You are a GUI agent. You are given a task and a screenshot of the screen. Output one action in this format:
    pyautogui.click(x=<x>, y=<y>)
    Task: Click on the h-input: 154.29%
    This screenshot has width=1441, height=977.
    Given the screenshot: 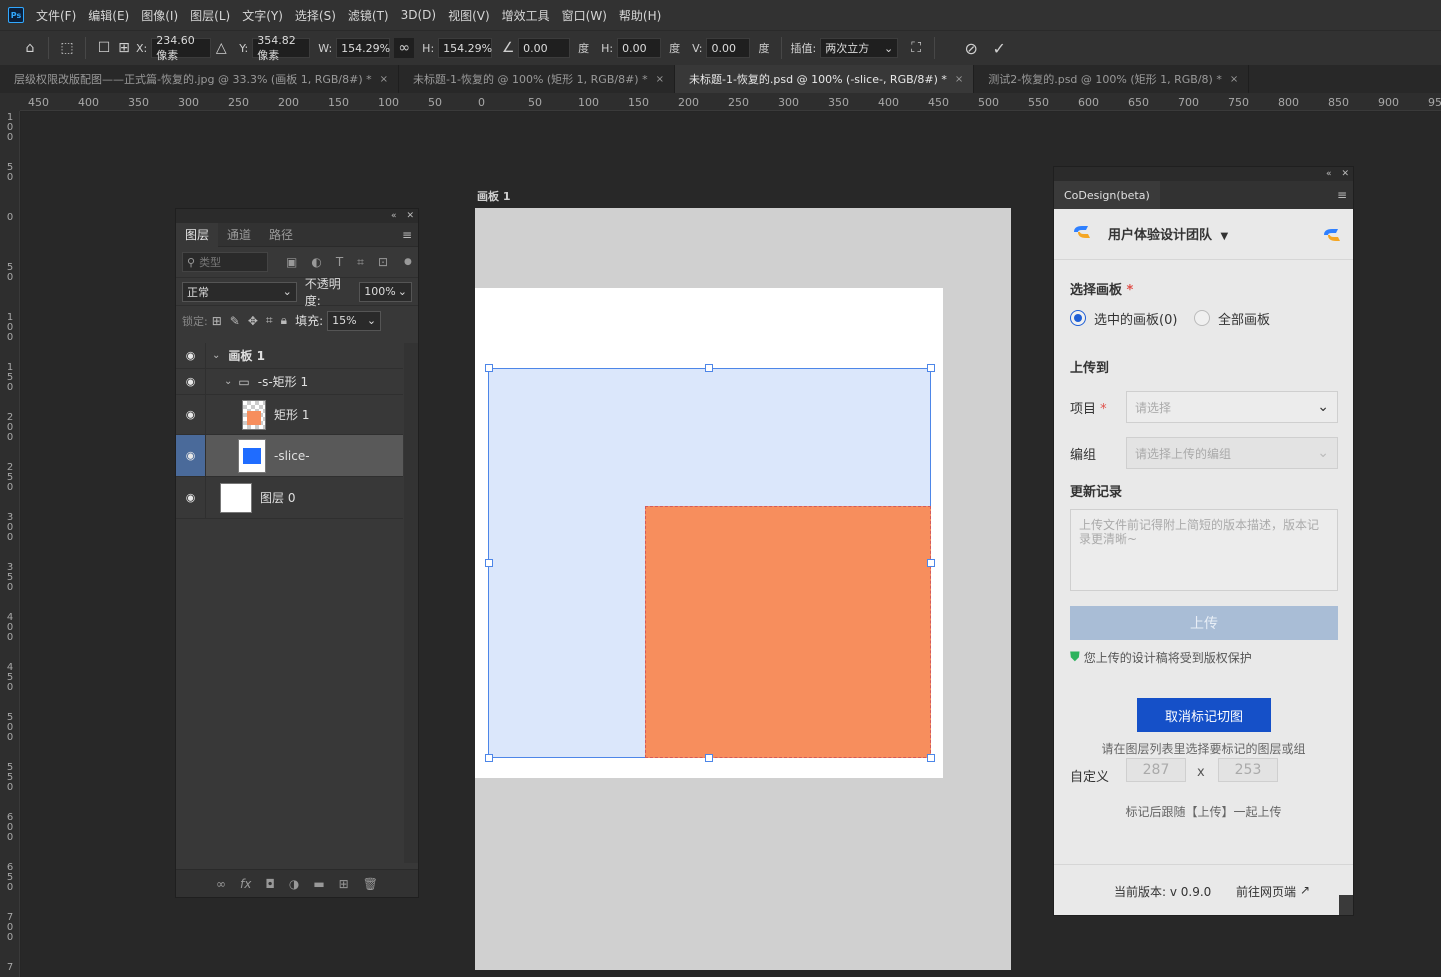 What is the action you would take?
    pyautogui.click(x=465, y=48)
    